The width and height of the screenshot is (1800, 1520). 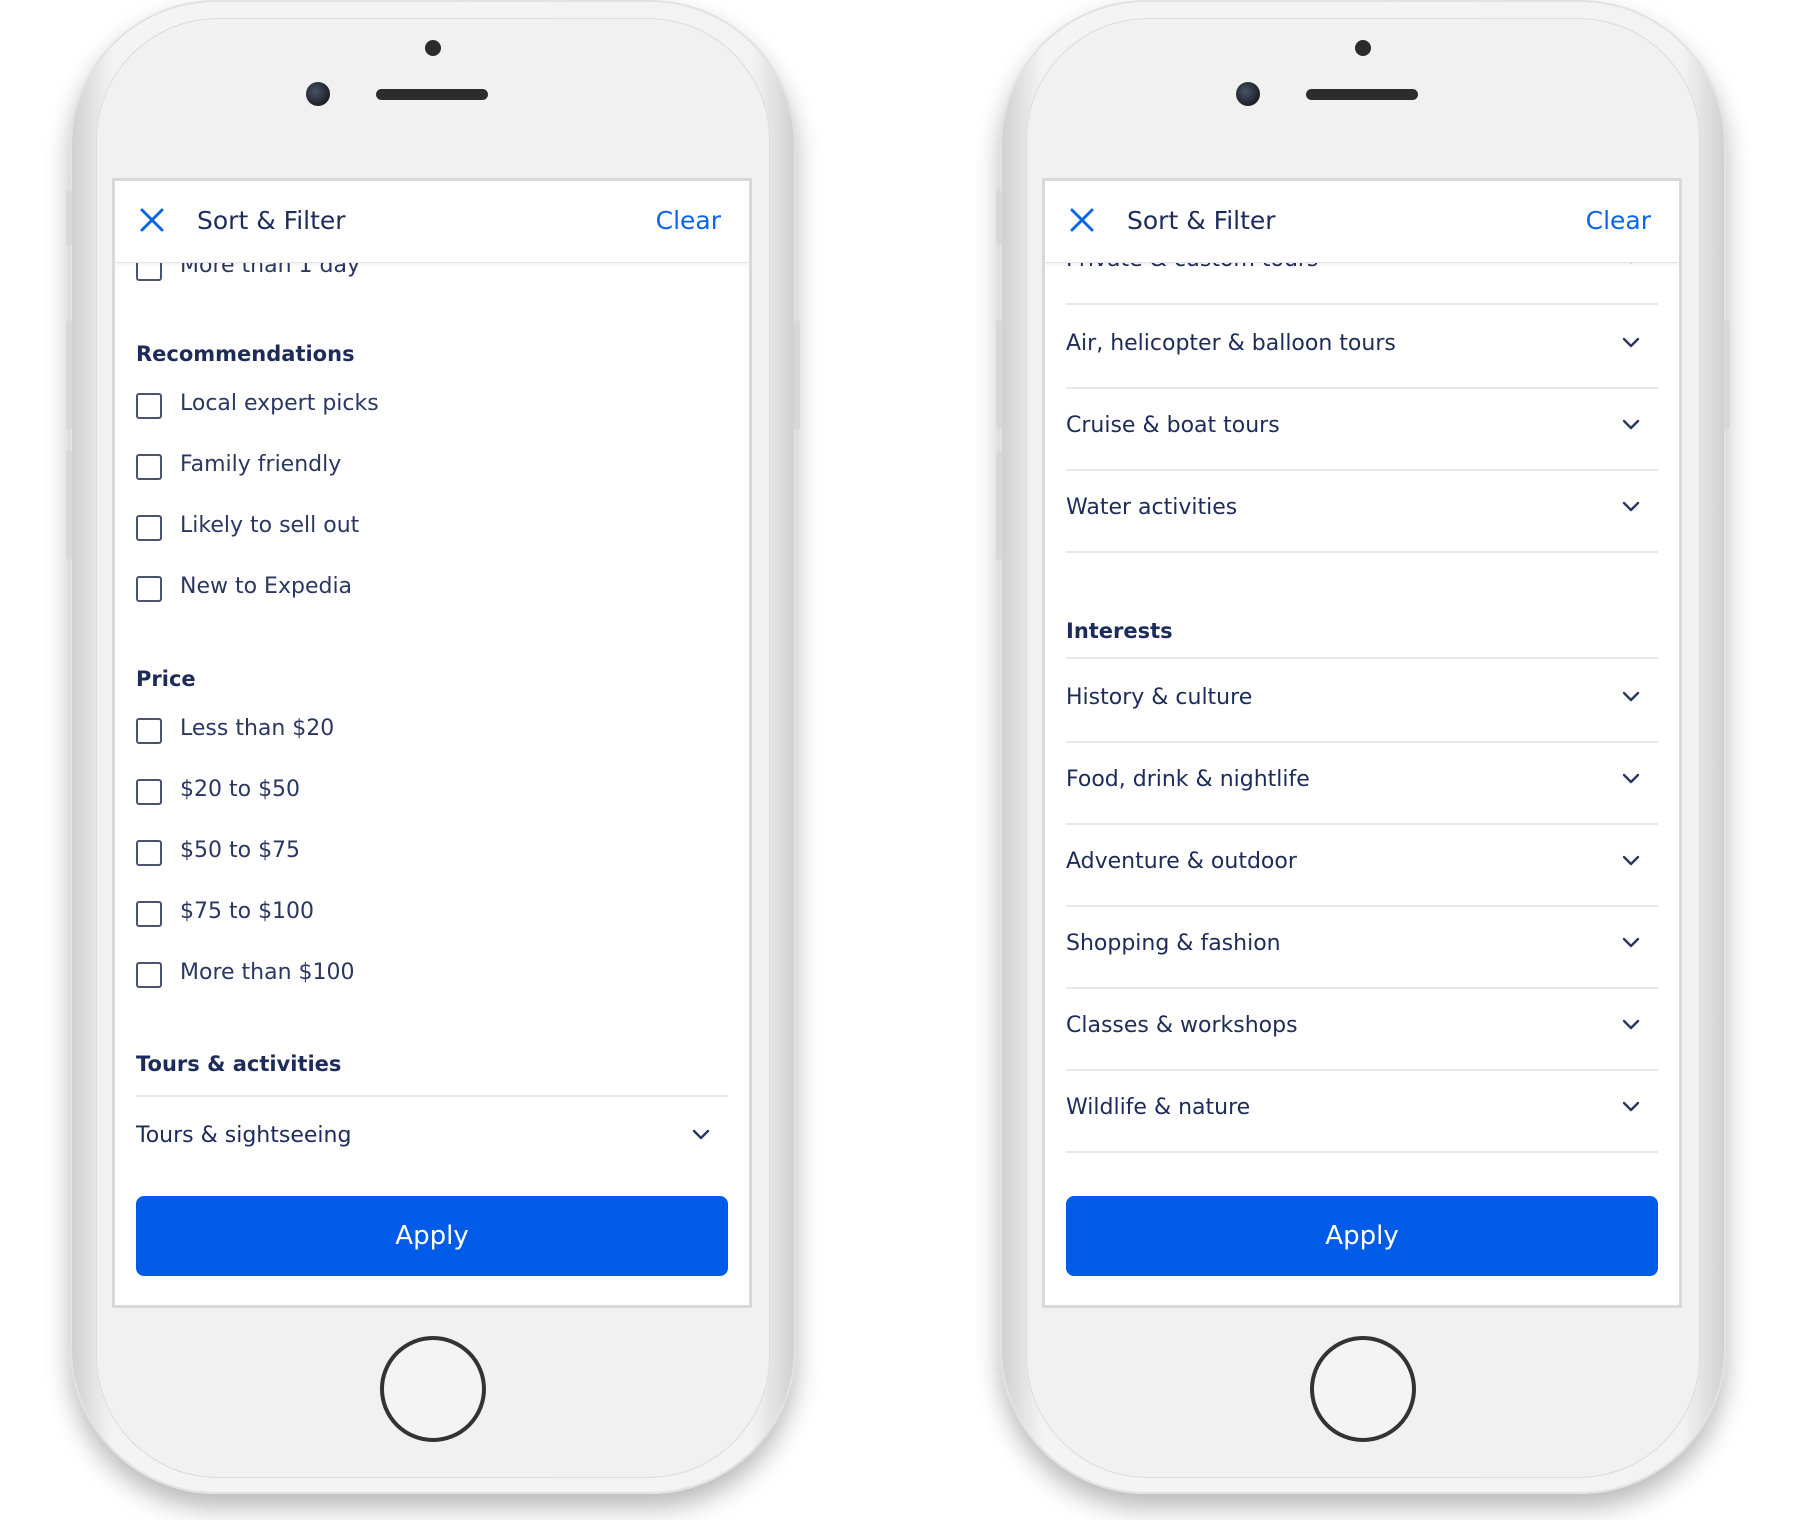 What do you see at coordinates (270, 525) in the screenshot?
I see `checkbox-label: Likely to sell out` at bounding box center [270, 525].